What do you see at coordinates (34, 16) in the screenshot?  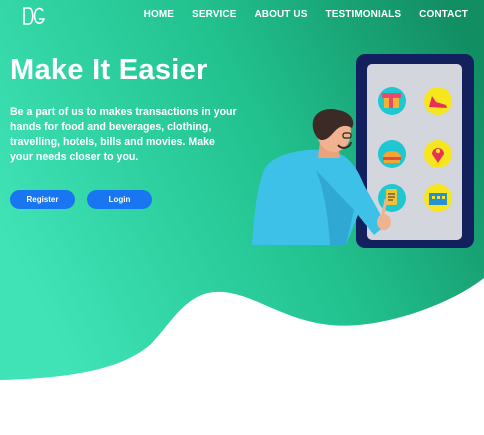 I see `dg-logo` at bounding box center [34, 16].